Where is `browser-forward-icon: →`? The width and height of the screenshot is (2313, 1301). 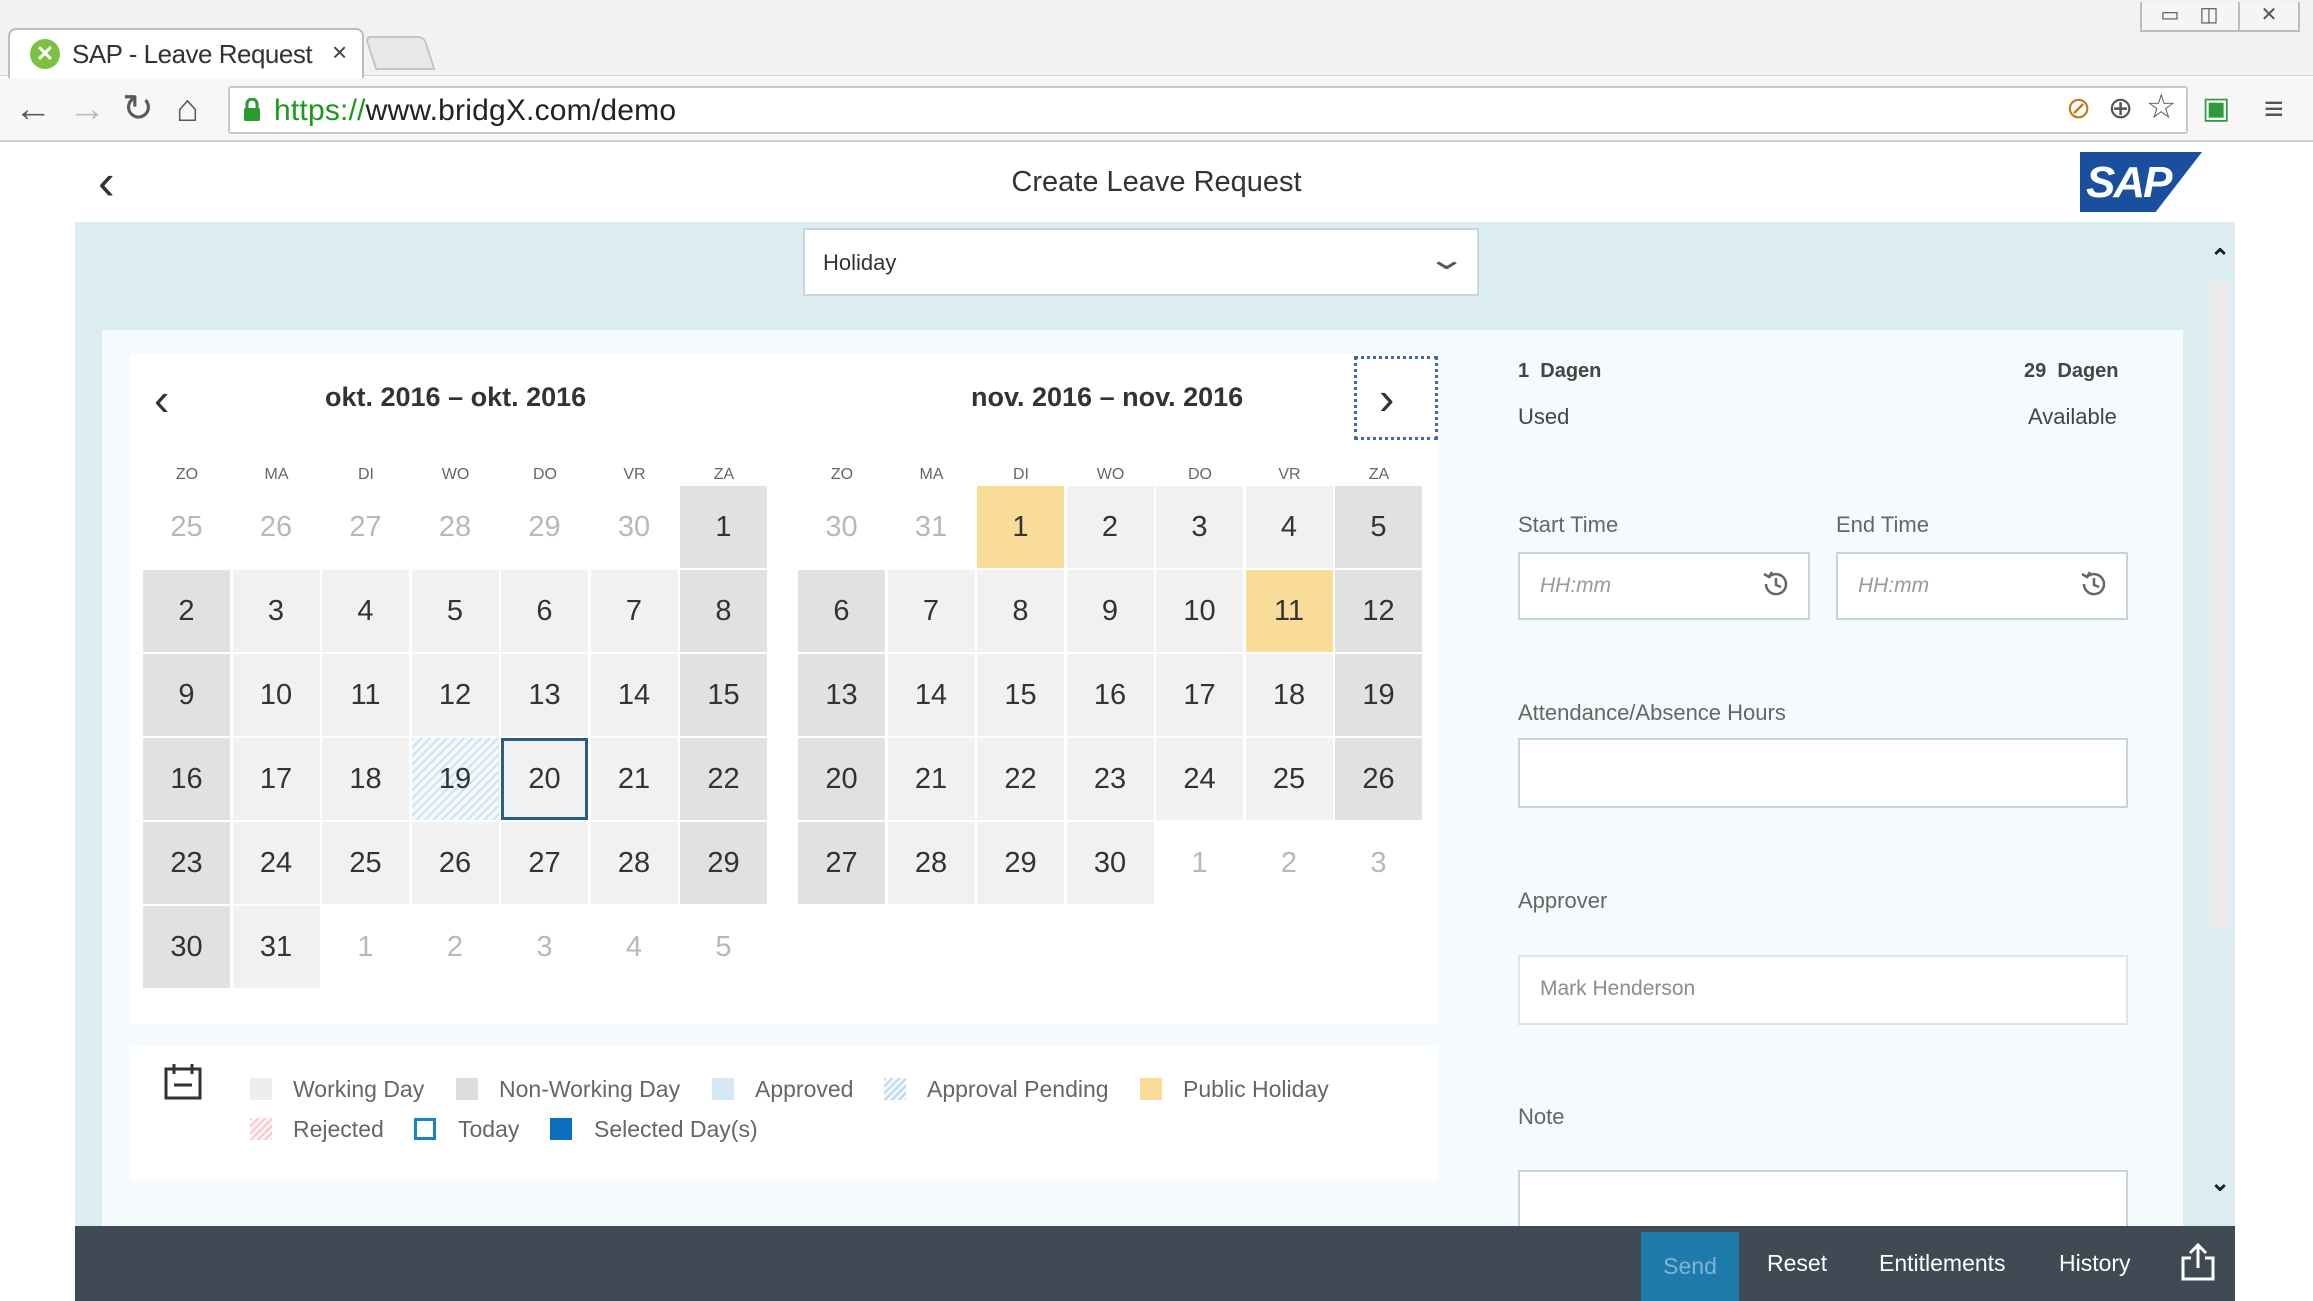
browser-forward-icon: → is located at coordinates (87, 109).